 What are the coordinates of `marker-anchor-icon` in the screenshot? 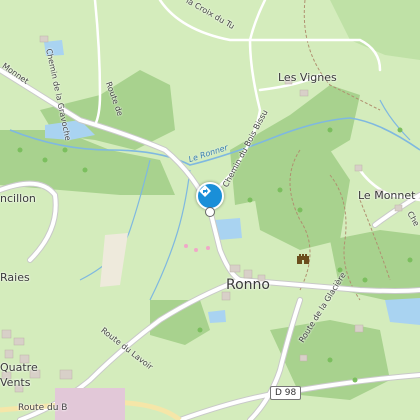 It's located at (210, 212).